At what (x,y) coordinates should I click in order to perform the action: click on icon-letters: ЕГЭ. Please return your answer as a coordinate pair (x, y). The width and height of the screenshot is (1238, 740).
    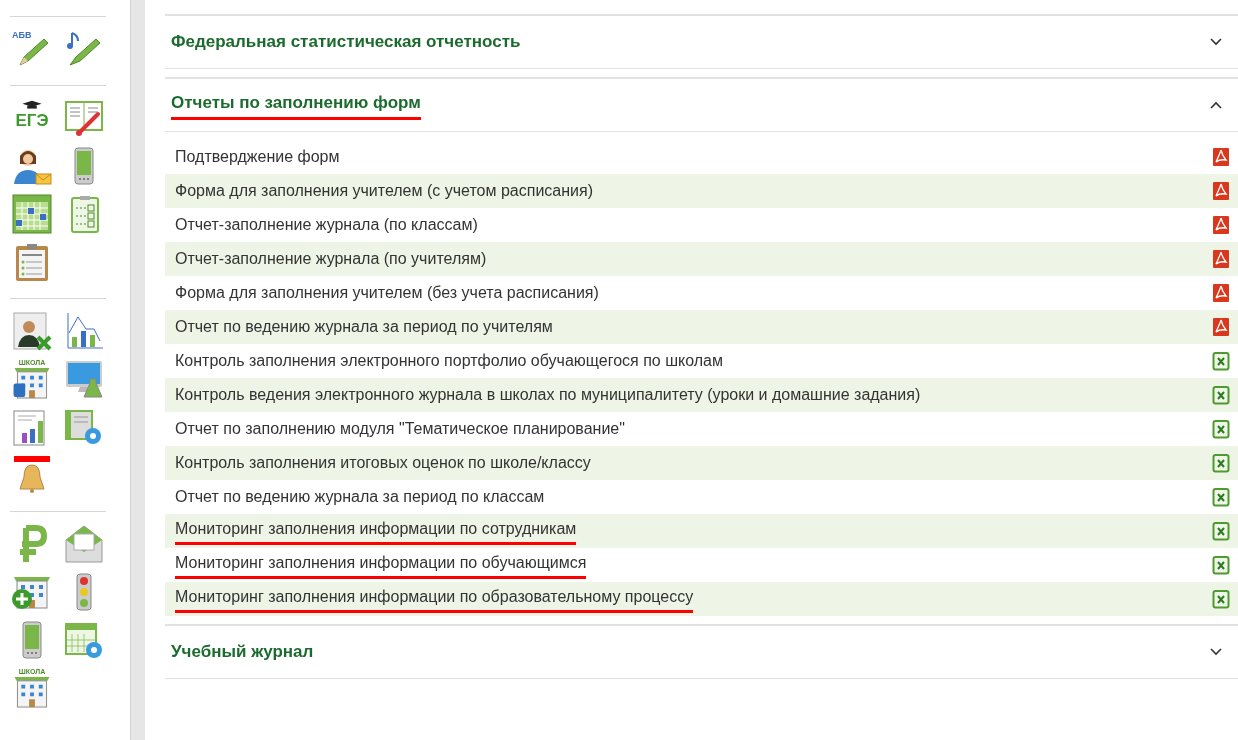
    Looking at the image, I should click on (32, 120).